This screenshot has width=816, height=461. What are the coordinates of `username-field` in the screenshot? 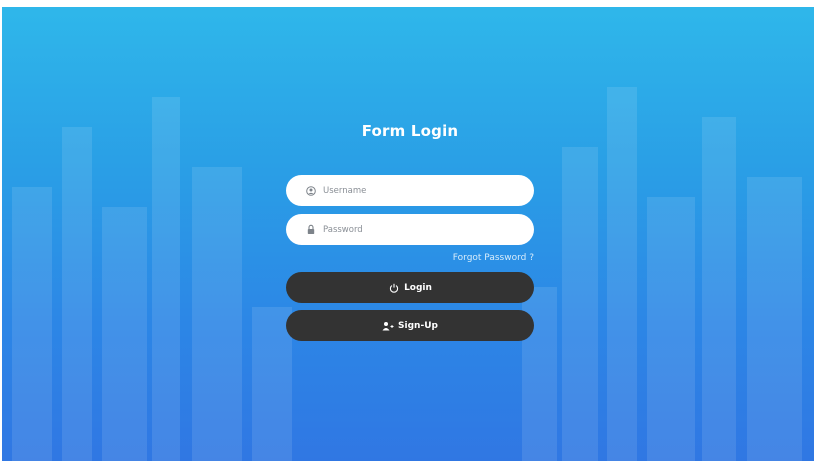 It's located at (410, 190).